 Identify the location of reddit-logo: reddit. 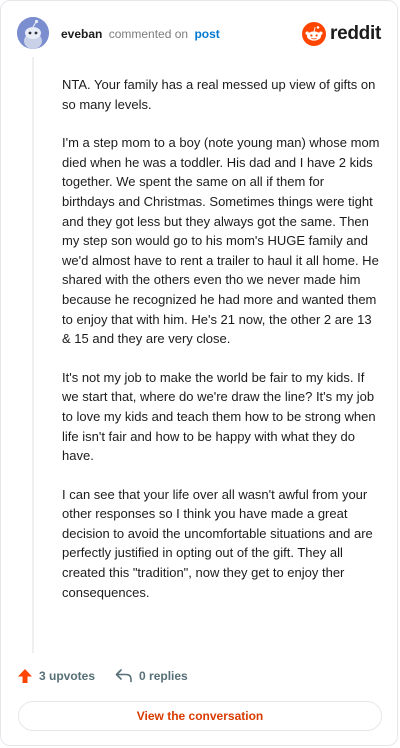
(341, 34).